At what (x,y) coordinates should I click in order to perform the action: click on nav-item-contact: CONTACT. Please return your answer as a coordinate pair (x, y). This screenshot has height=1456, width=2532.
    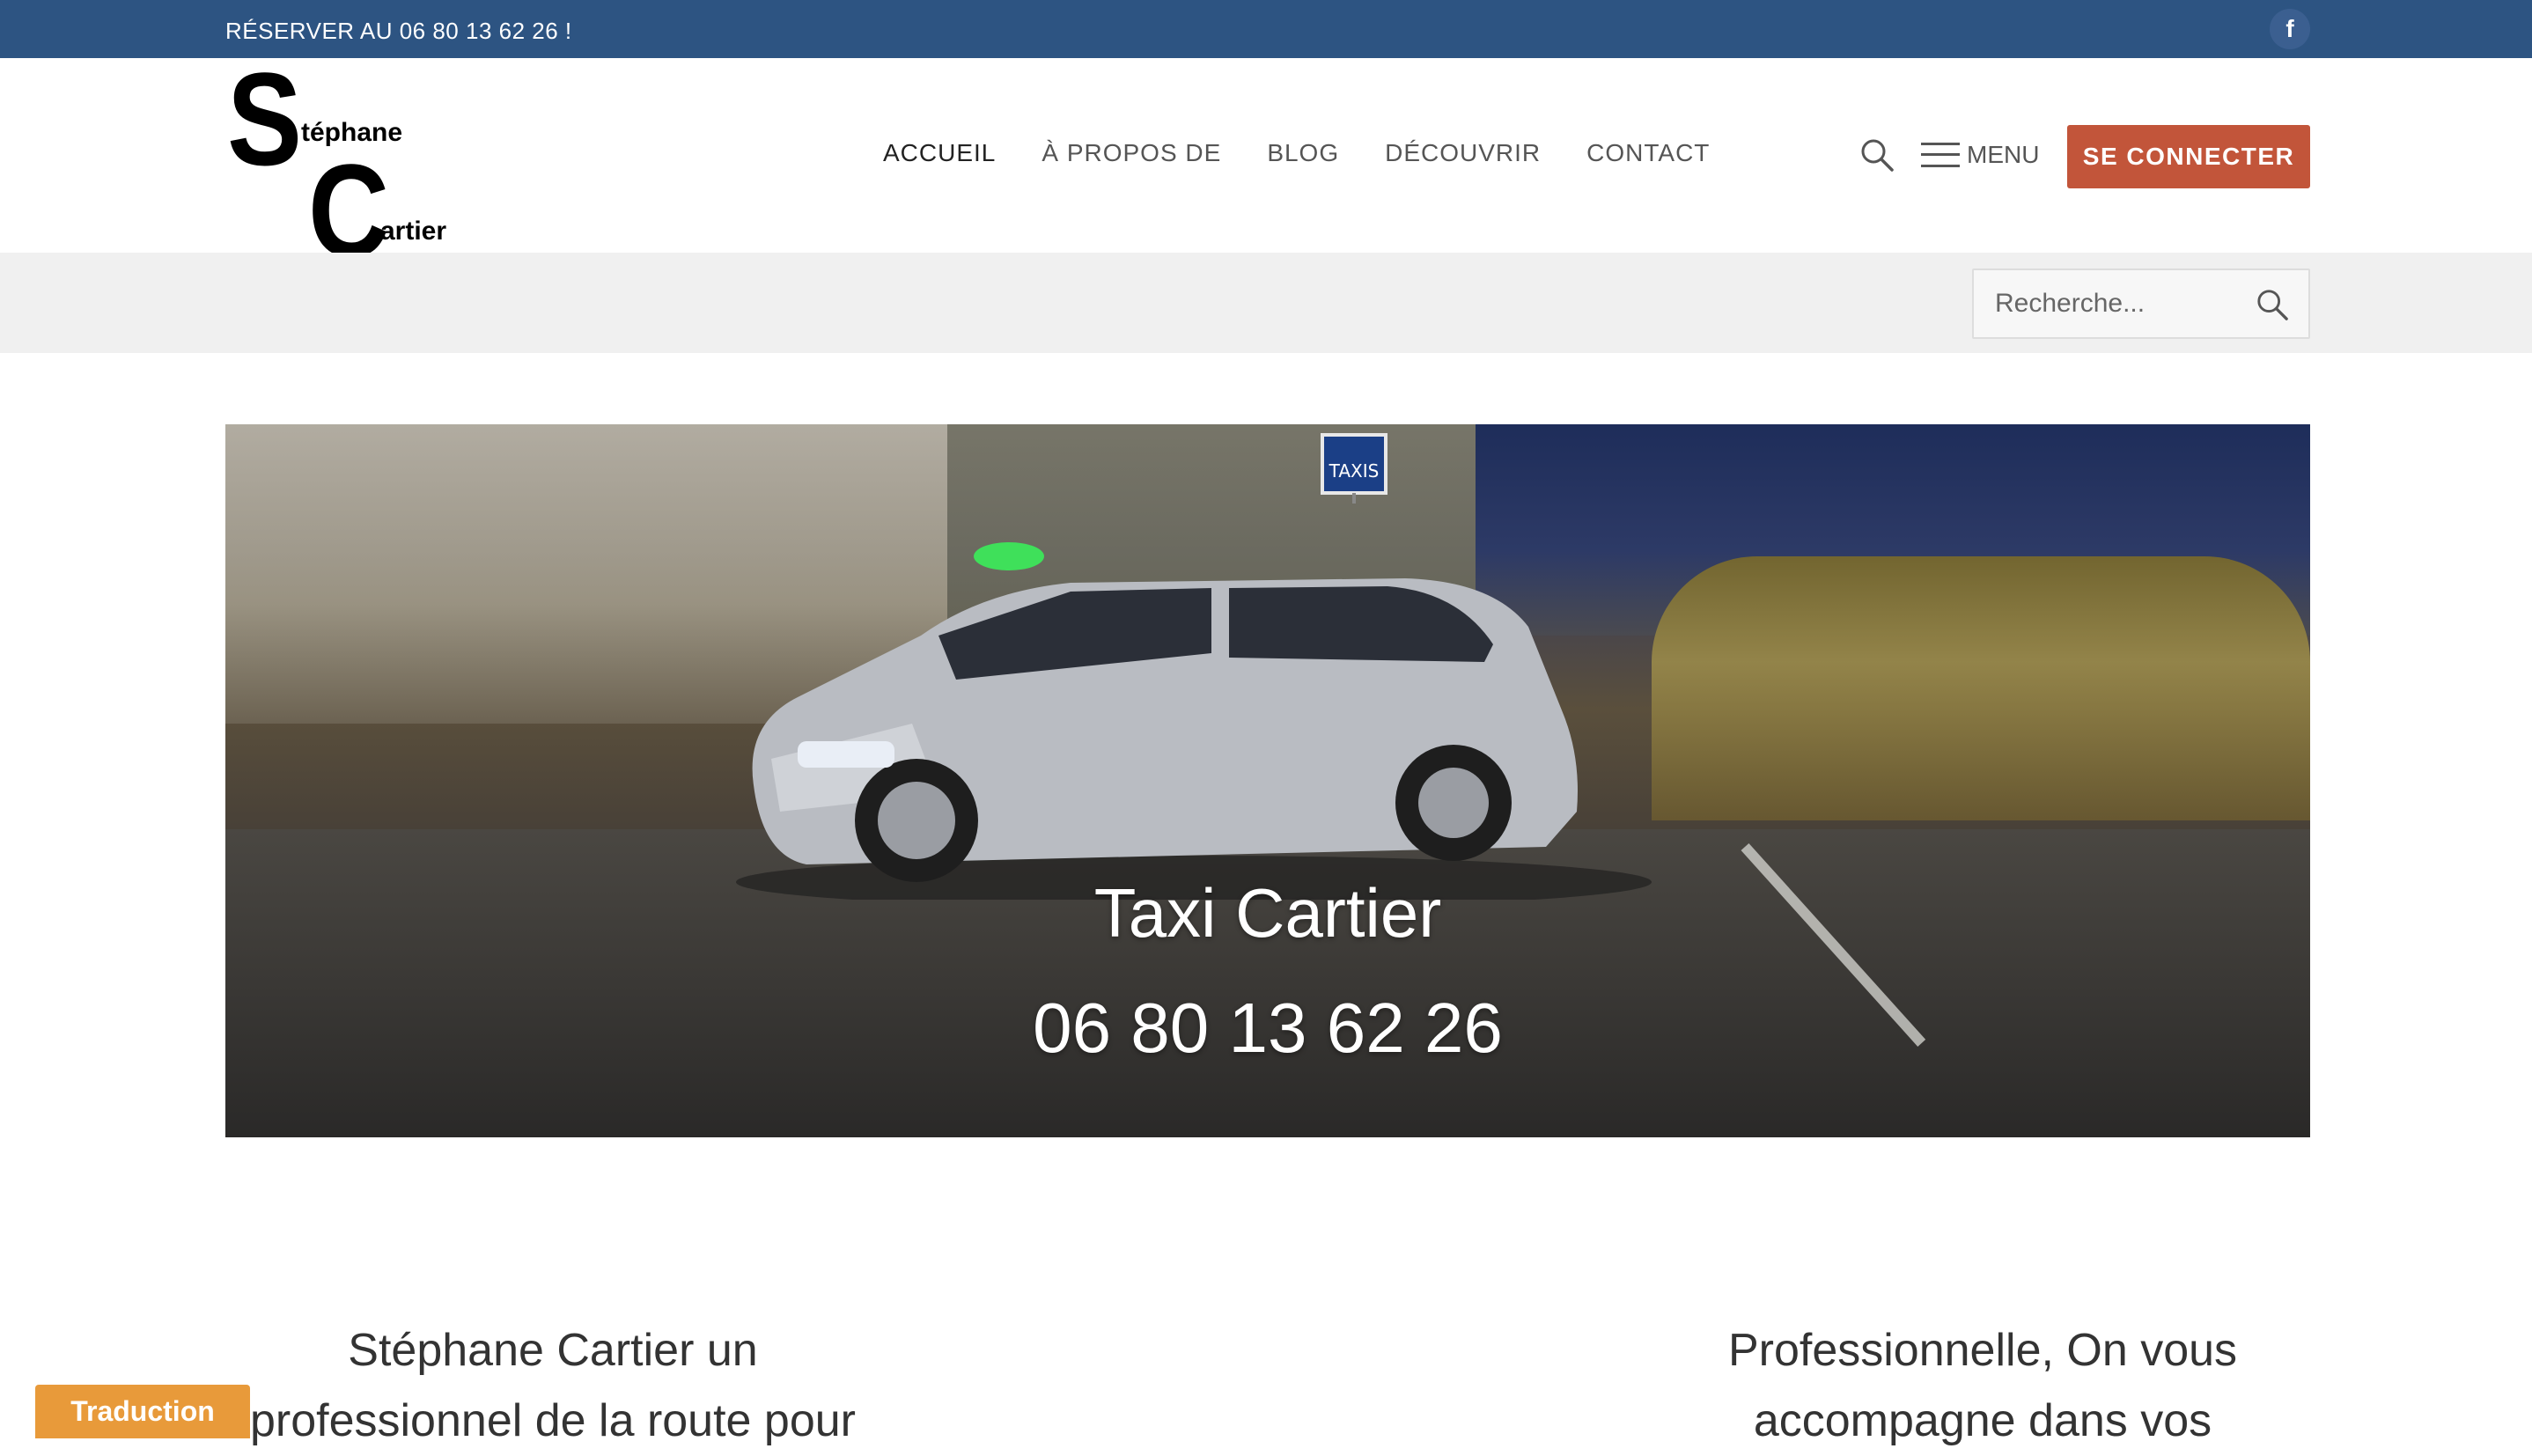
    Looking at the image, I should click on (1648, 153).